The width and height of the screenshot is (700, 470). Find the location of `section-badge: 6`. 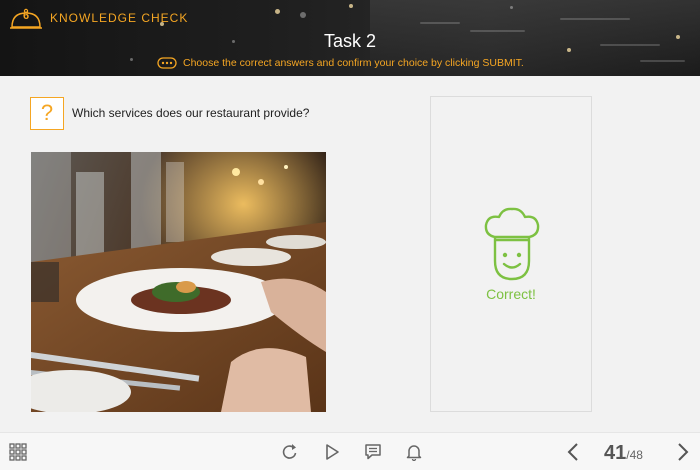

section-badge: 6 is located at coordinates (26, 19).